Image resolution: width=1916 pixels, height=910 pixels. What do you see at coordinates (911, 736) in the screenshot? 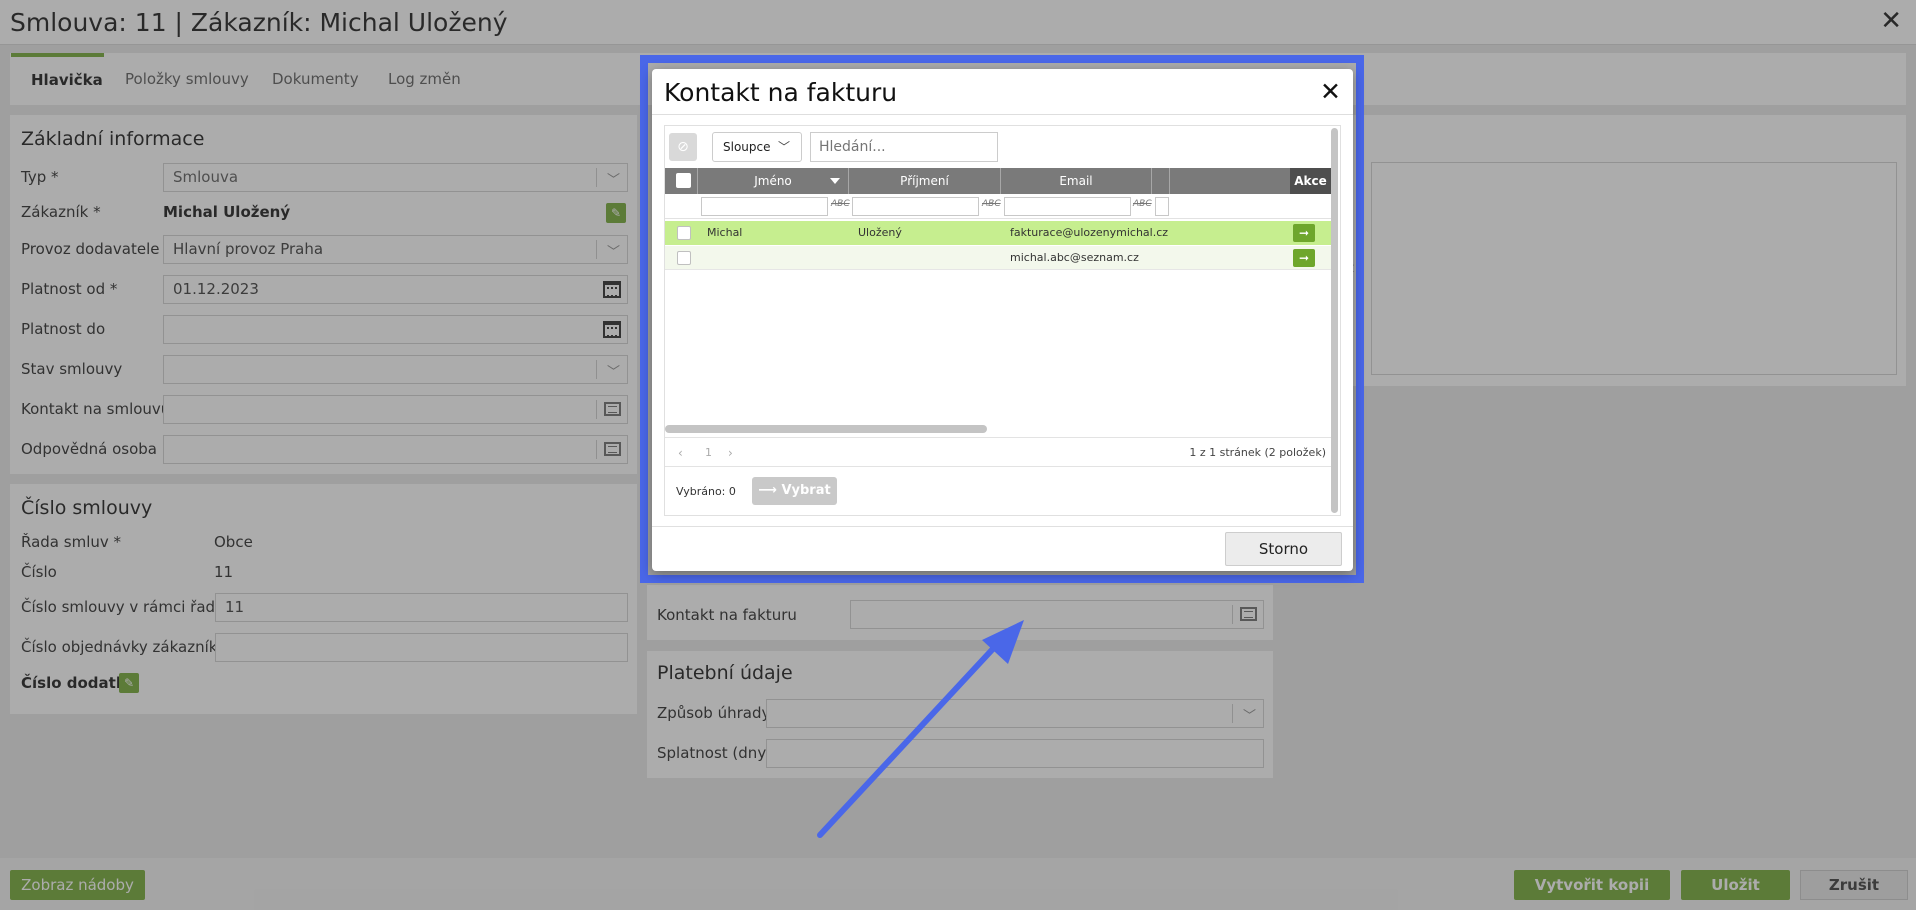
I see `arrow-shaft` at bounding box center [911, 736].